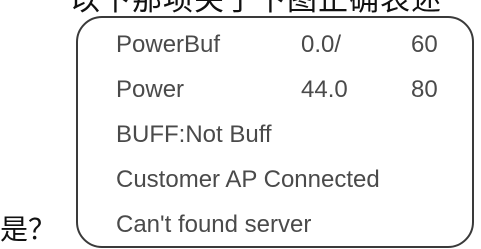 This screenshot has height=249, width=481. I want to click on powerbuf-label: PowerBuf, so click(168, 44).